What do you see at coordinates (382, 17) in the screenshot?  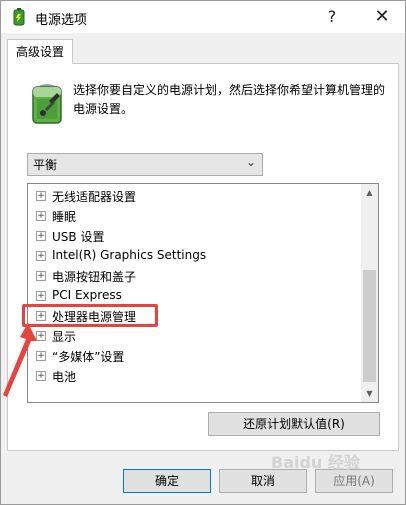 I see `close-button: ✕` at bounding box center [382, 17].